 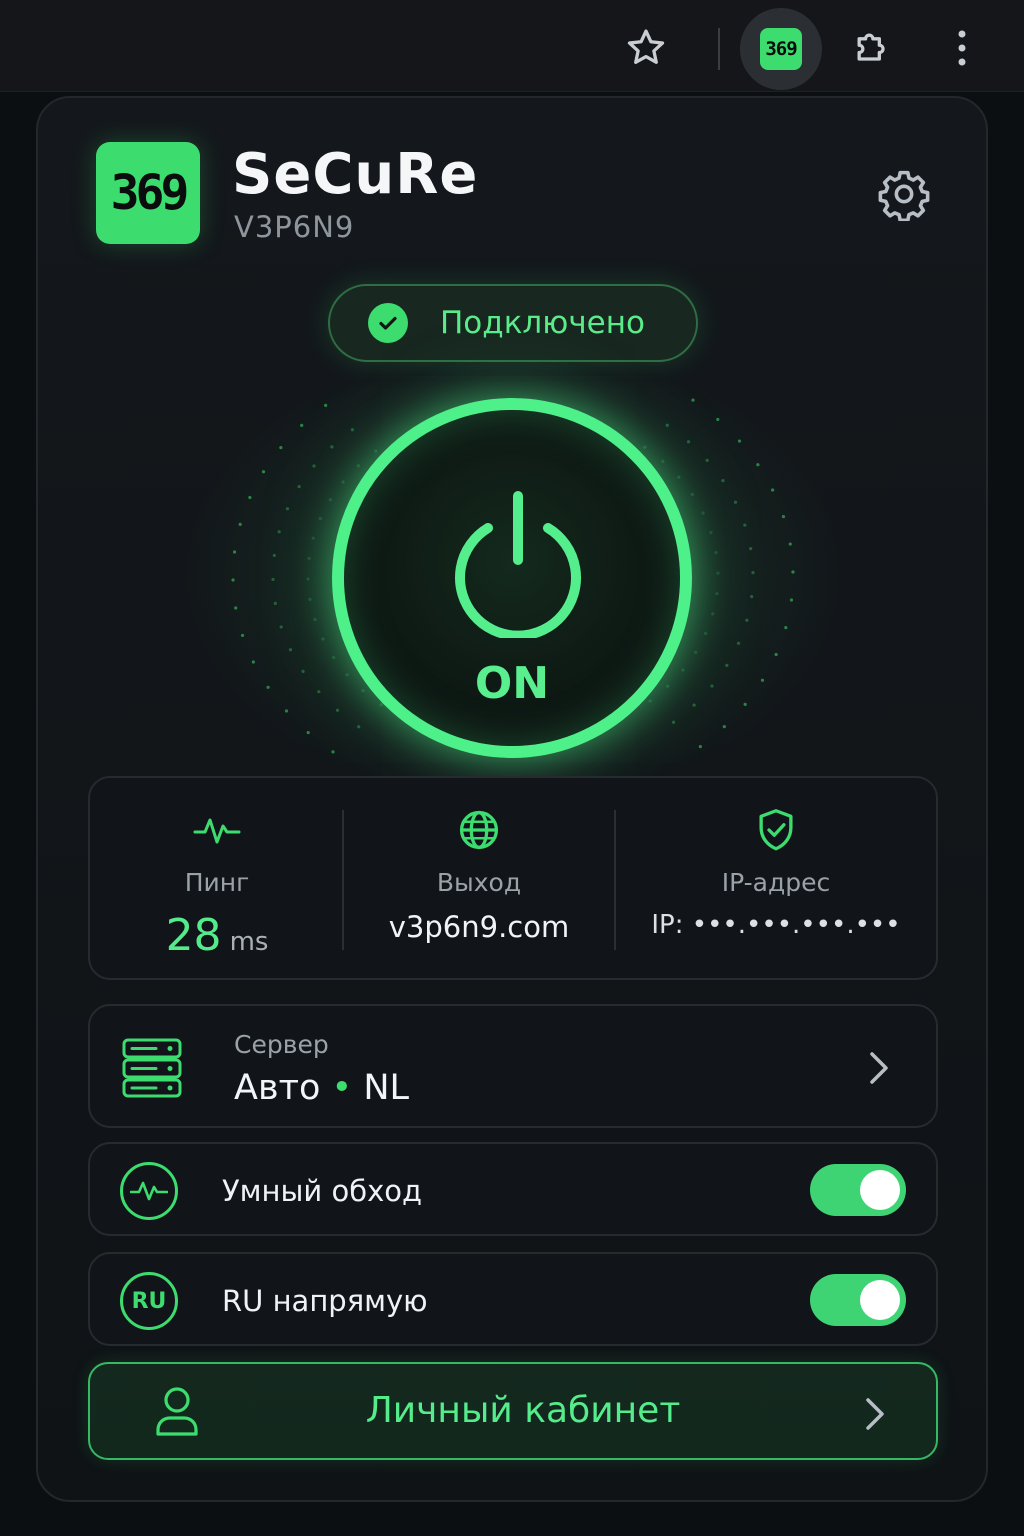 I want to click on ping-value-row: 28 ms, so click(x=217, y=935).